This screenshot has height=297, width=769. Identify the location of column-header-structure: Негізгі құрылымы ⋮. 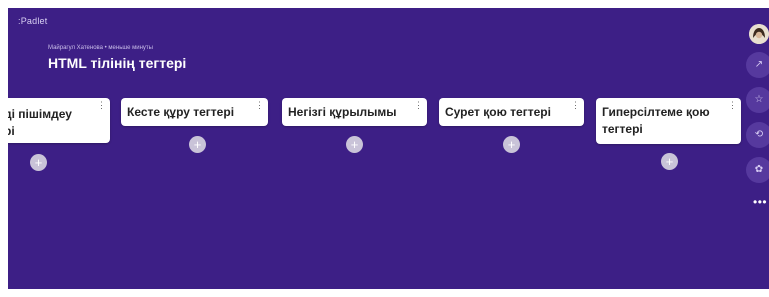
(354, 112).